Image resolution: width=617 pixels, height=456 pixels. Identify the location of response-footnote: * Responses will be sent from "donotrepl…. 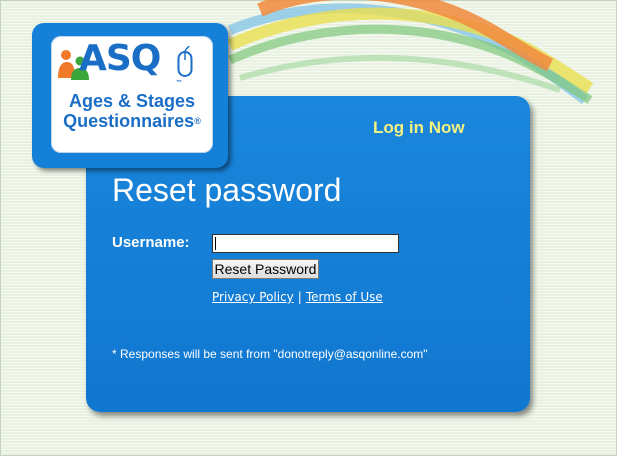
(270, 354).